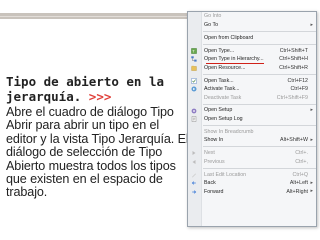 Image resolution: width=320 pixels, height=240 pixels. I want to click on menu-item-label: Back, so click(210, 183).